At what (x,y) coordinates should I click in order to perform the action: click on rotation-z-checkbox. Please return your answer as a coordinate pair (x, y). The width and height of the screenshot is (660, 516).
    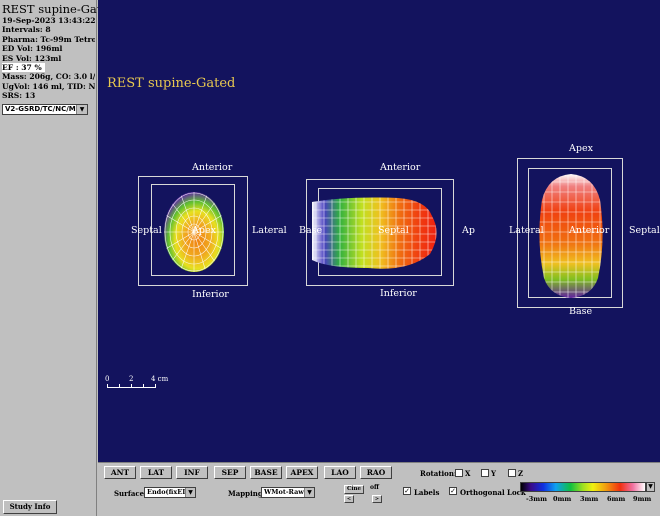
    Looking at the image, I should click on (512, 473).